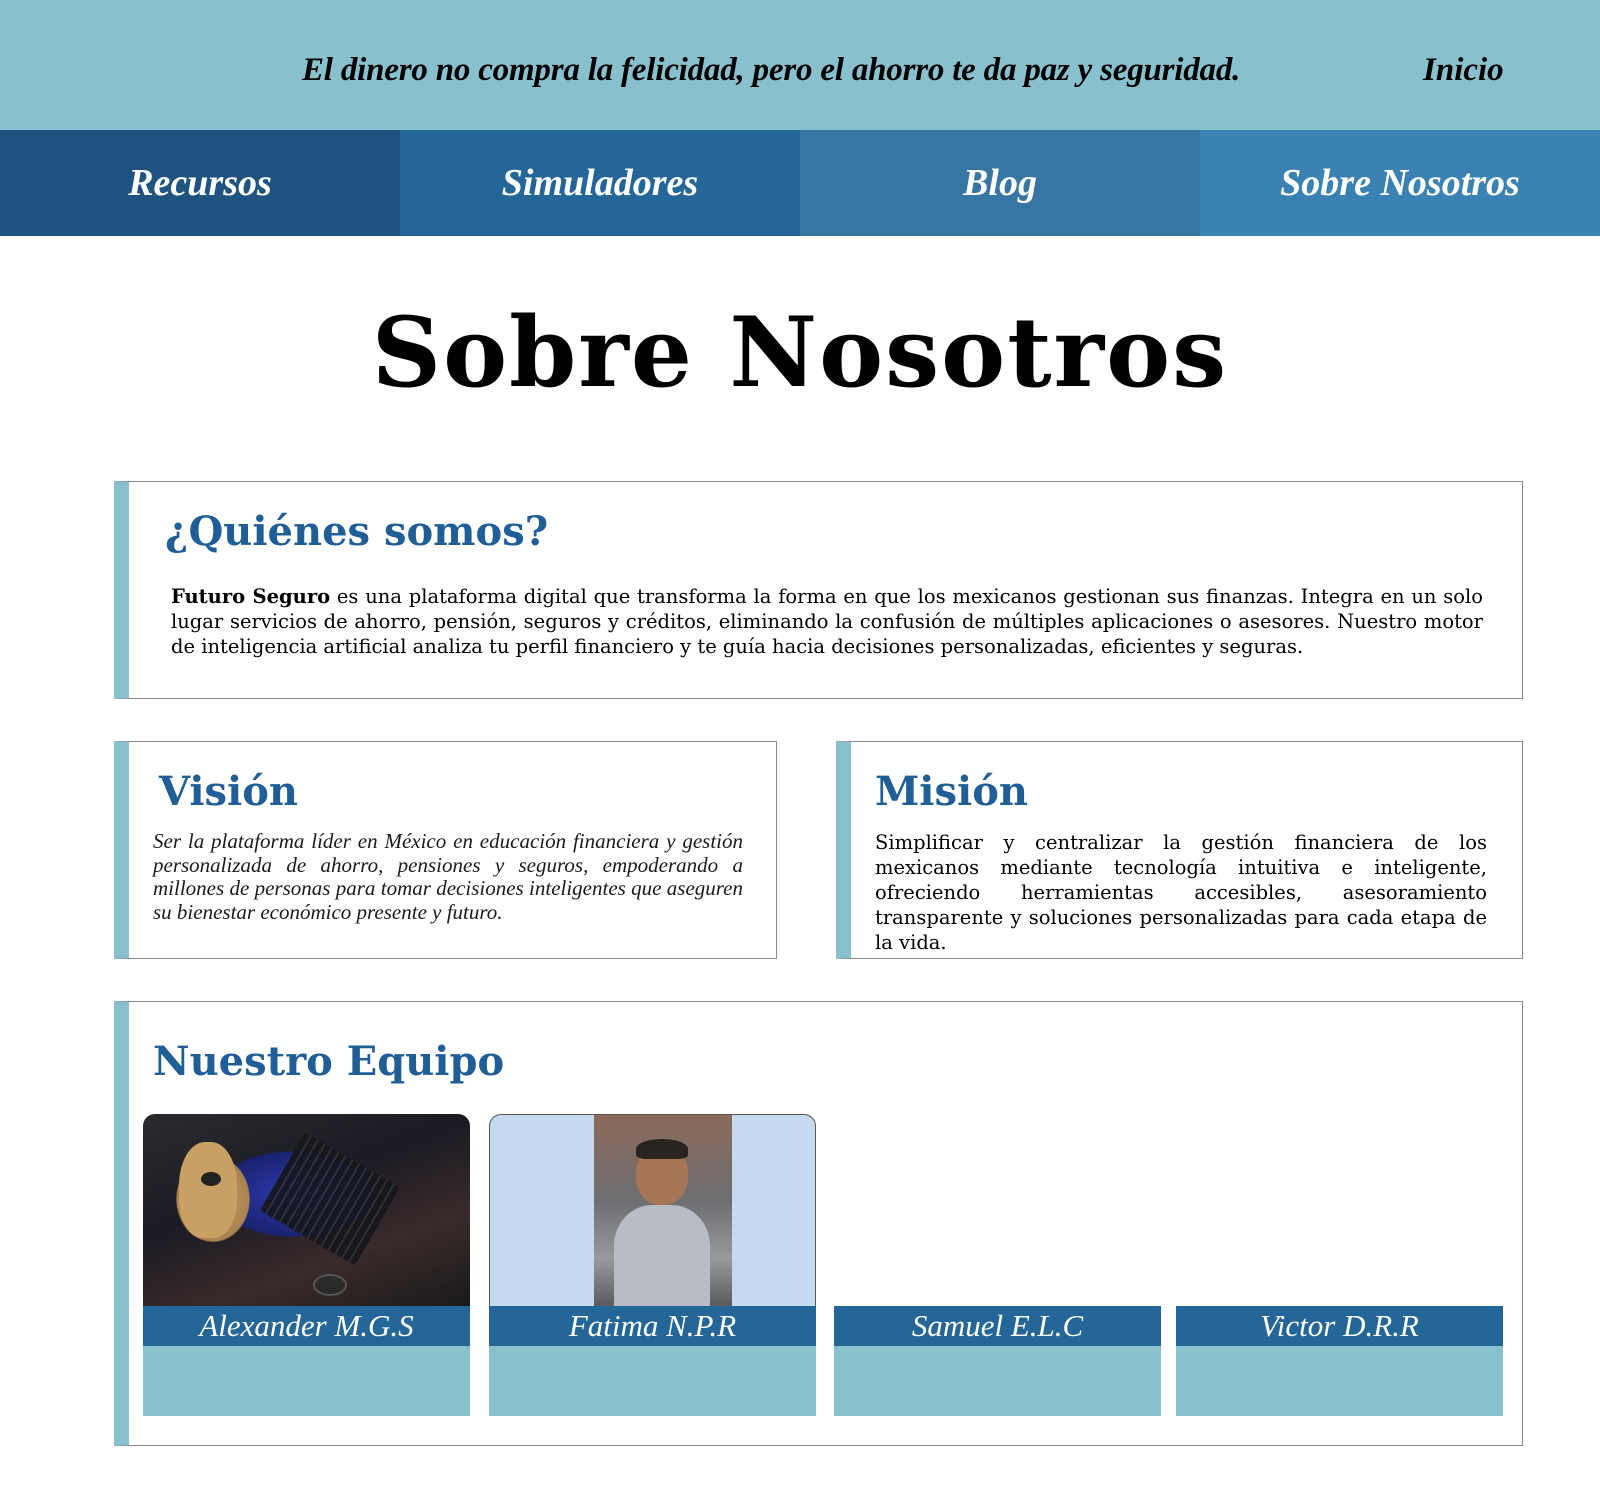 The width and height of the screenshot is (1600, 1500). Describe the element at coordinates (208, 1190) in the screenshot. I see `photo-plush` at that location.